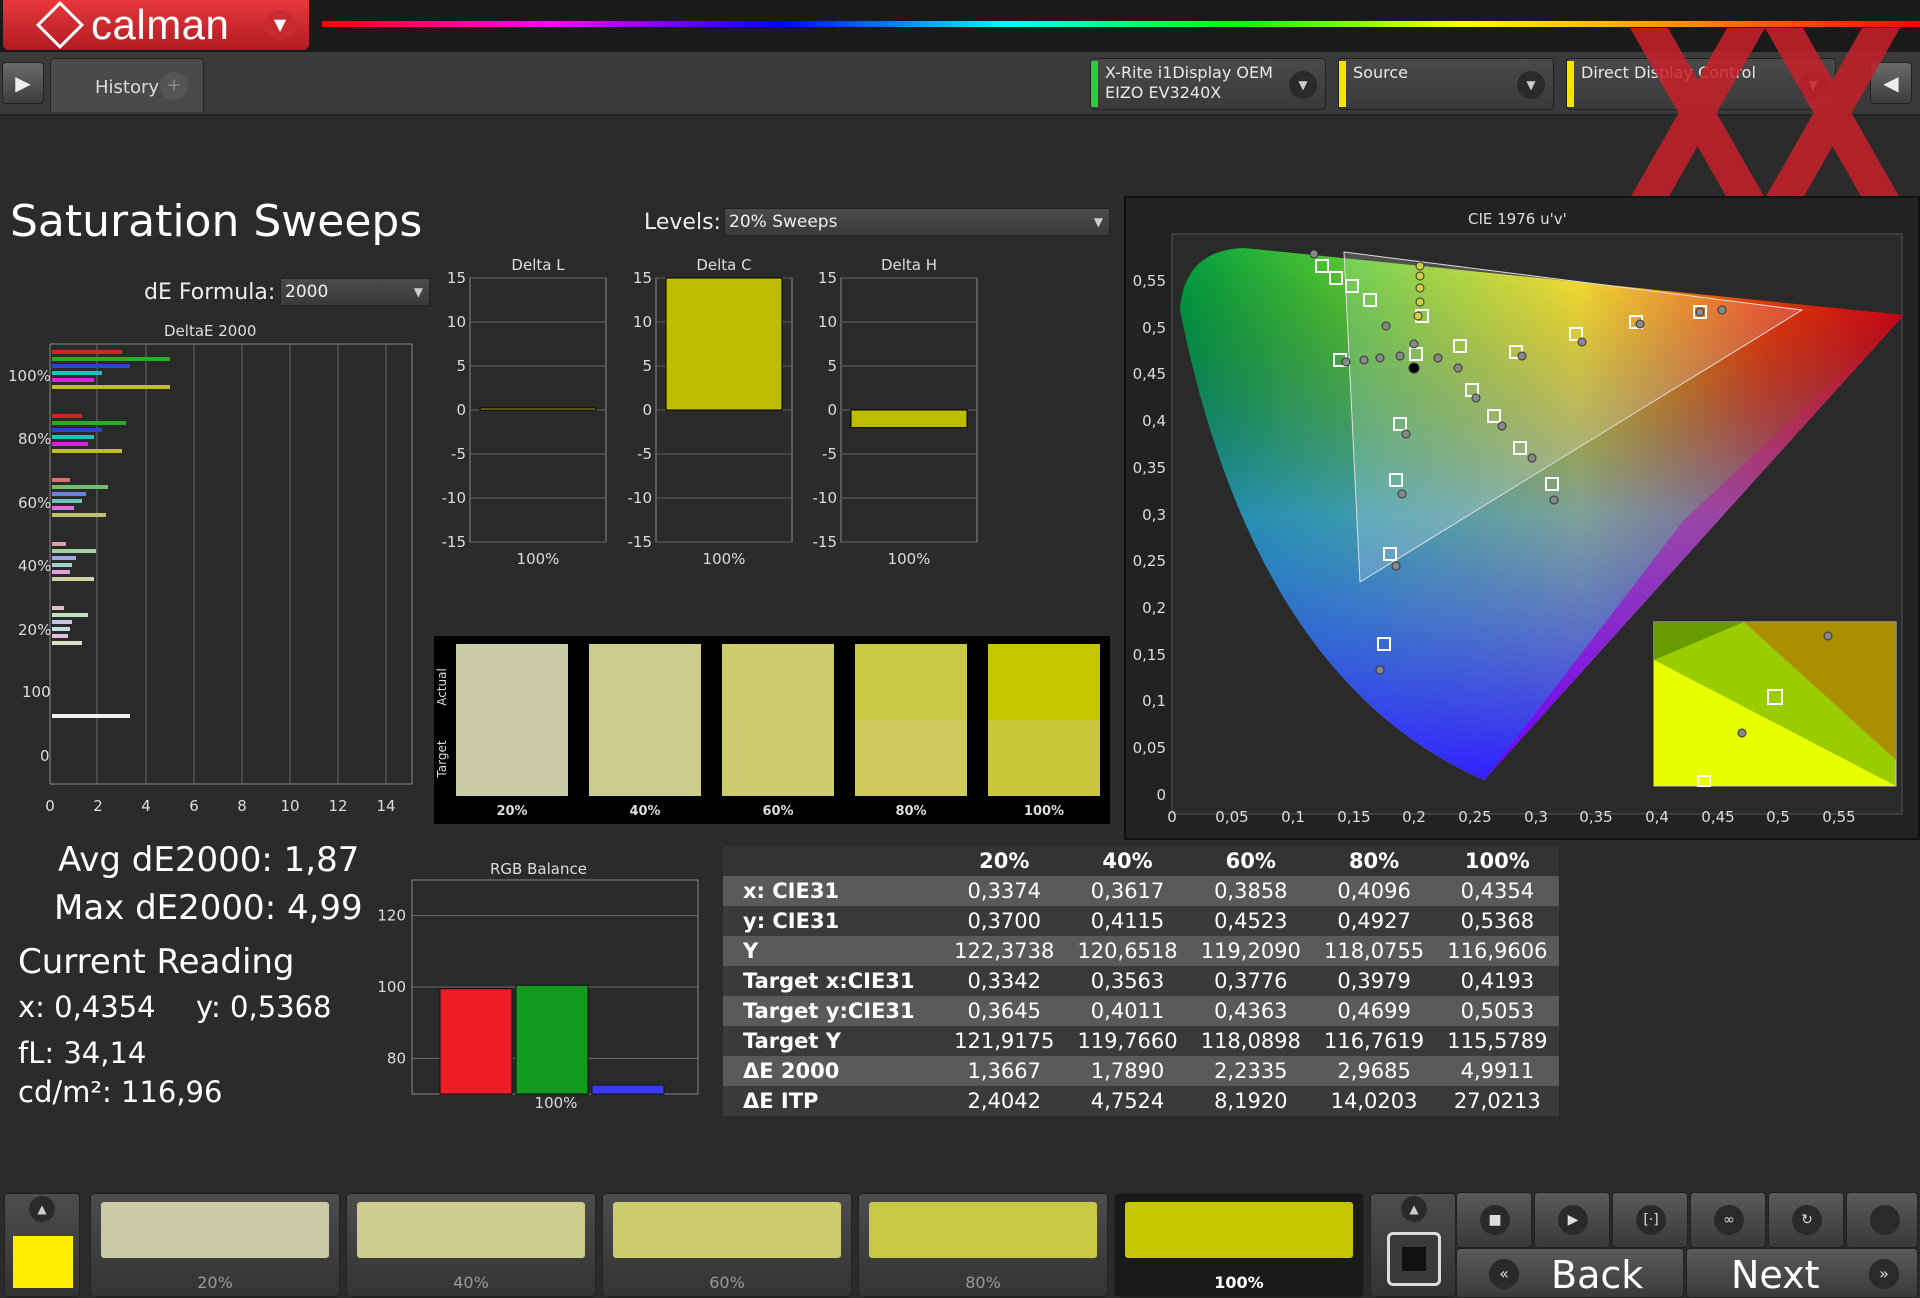 The height and width of the screenshot is (1298, 1920). Describe the element at coordinates (917, 222) in the screenshot. I see `levels-select: 20% Sweeps ▼` at that location.